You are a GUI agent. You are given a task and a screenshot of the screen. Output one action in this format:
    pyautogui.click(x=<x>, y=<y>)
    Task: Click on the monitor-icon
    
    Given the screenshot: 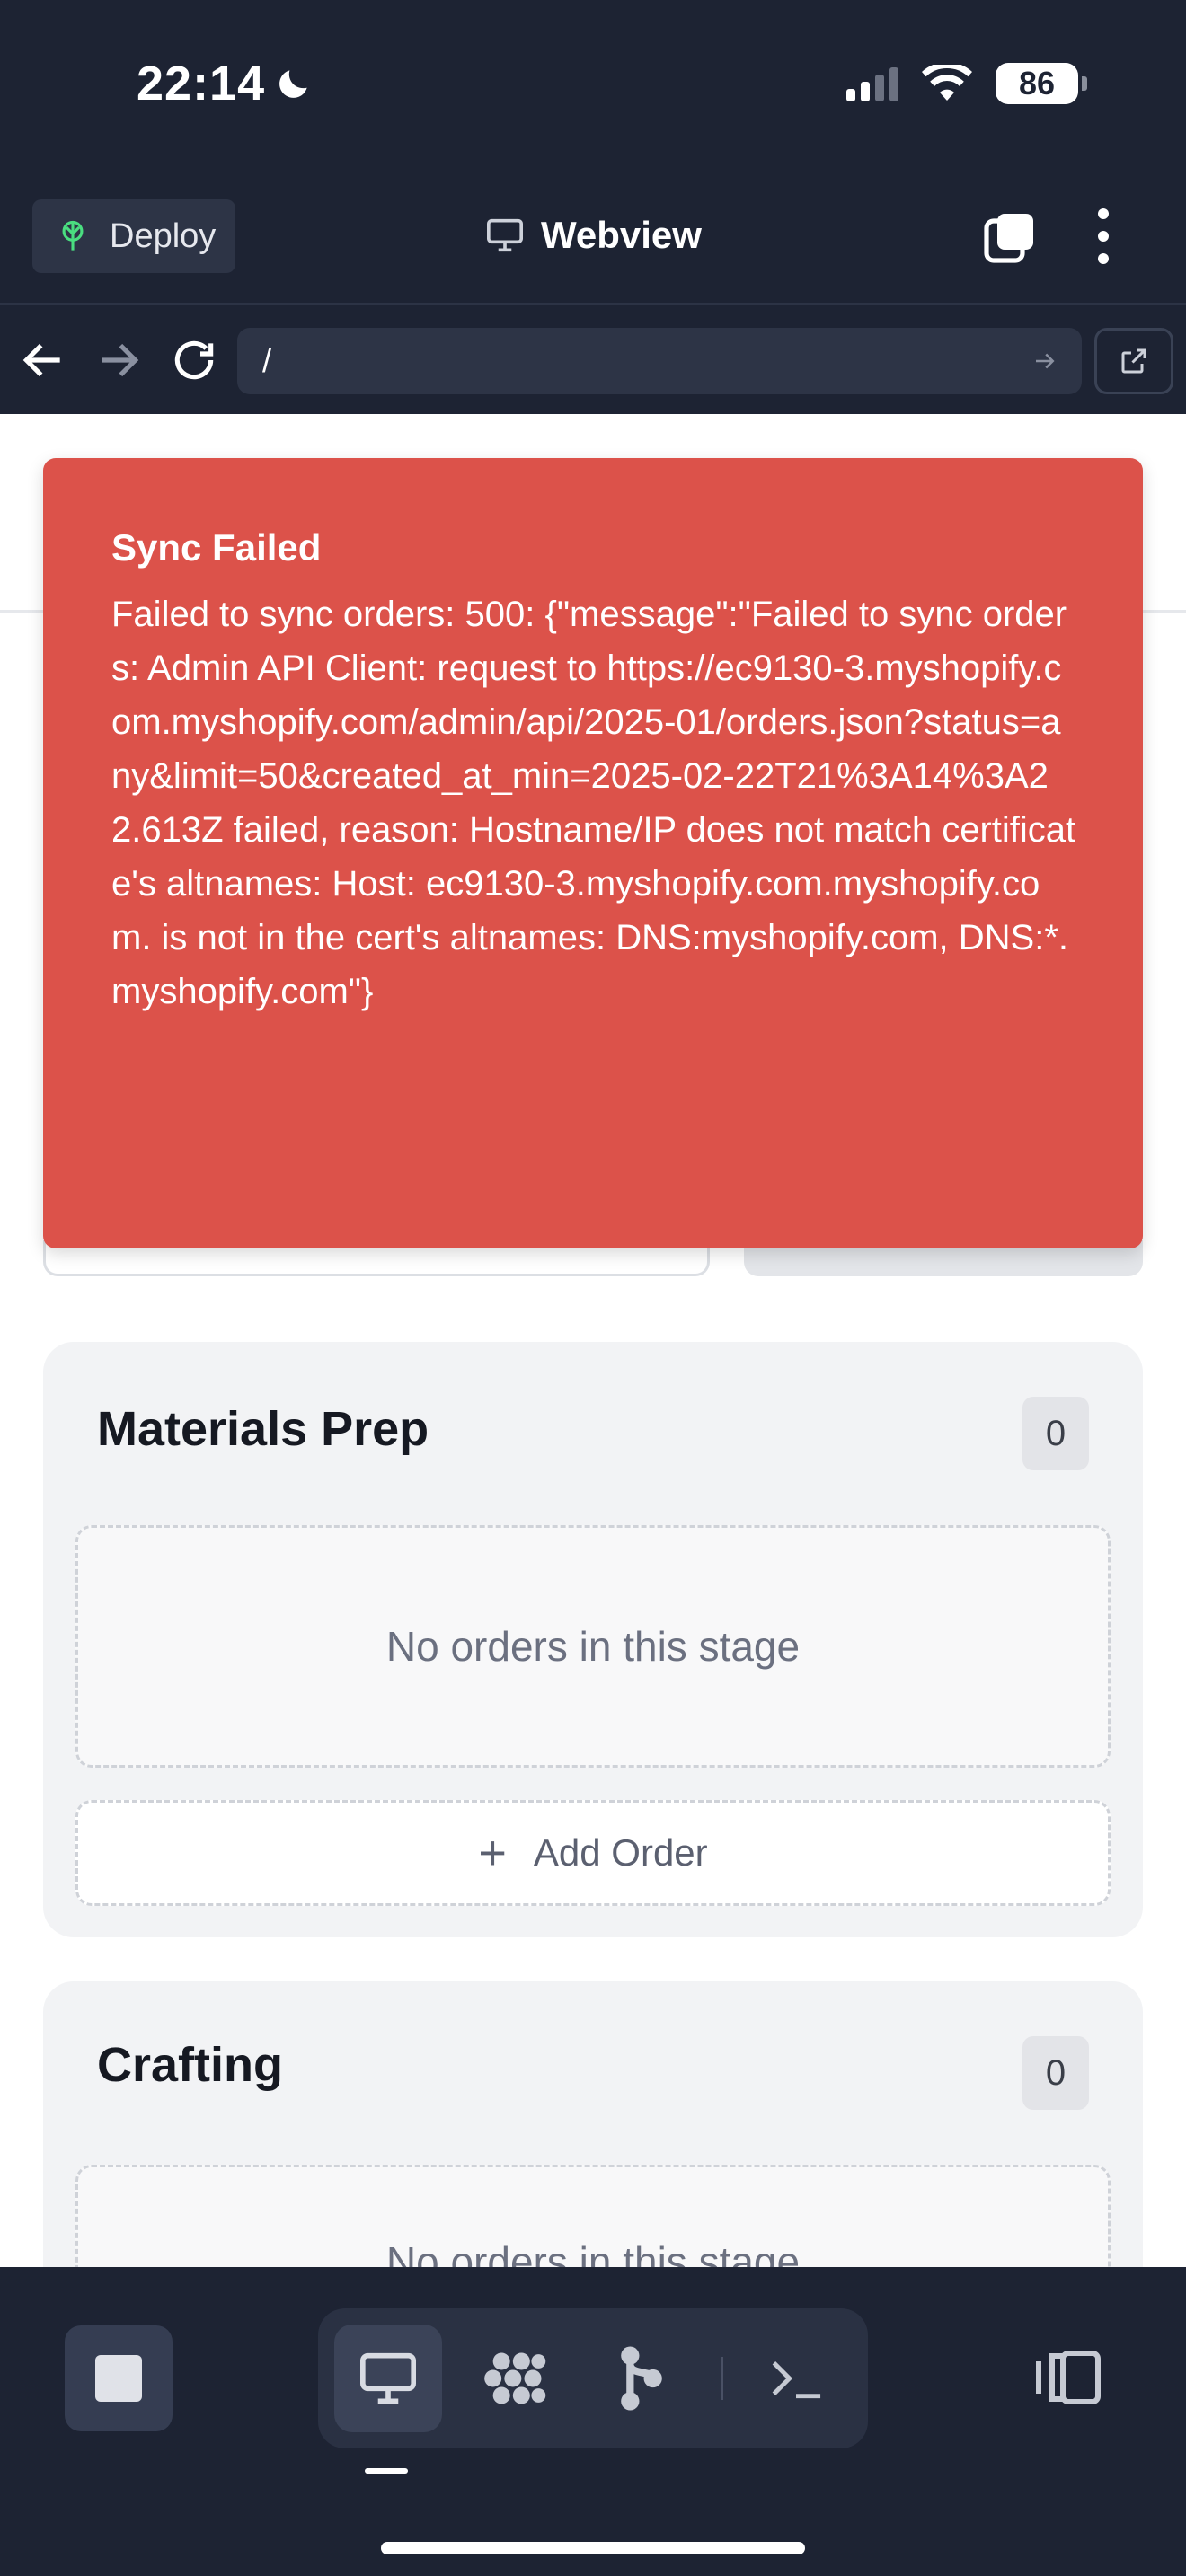 What is the action you would take?
    pyautogui.click(x=505, y=235)
    